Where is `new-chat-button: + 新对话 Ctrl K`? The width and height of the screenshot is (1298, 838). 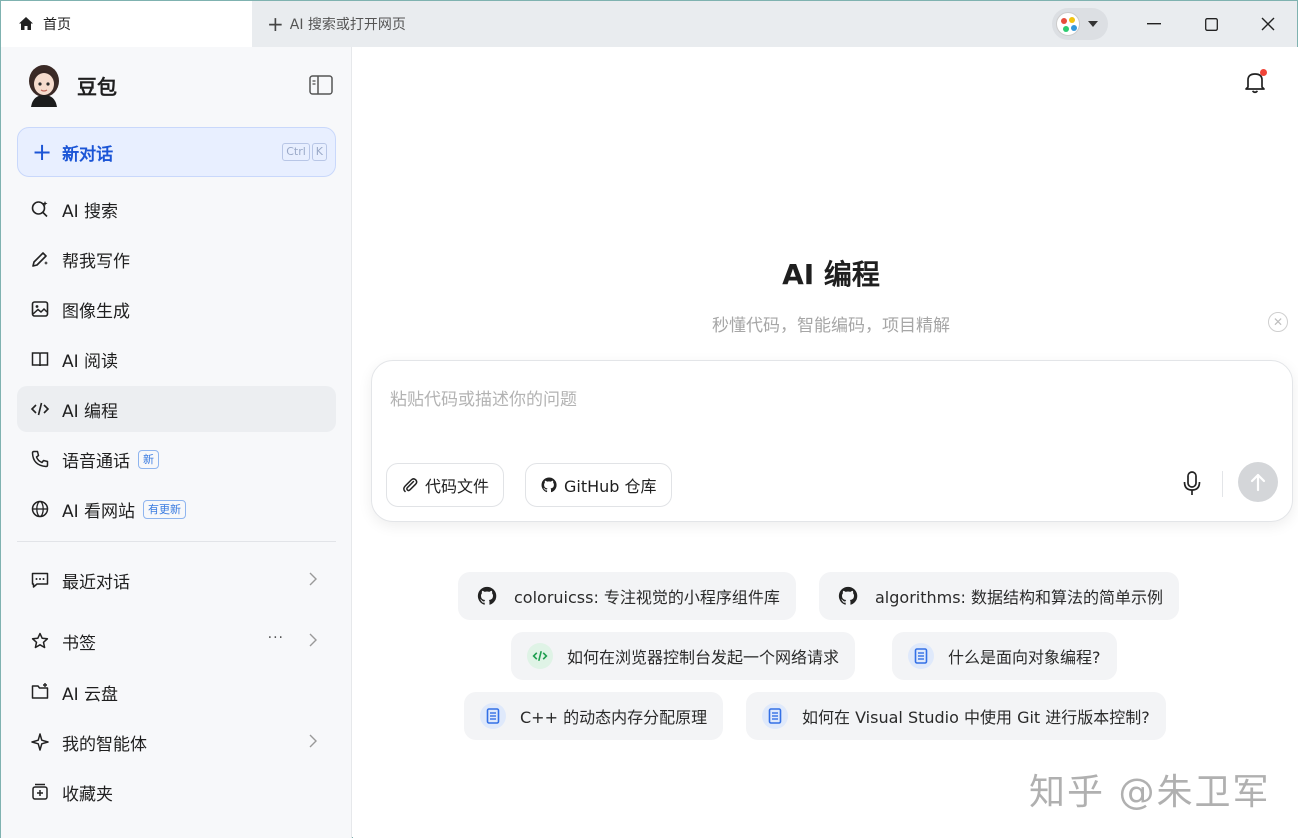 new-chat-button: + 新对话 Ctrl K is located at coordinates (176, 152).